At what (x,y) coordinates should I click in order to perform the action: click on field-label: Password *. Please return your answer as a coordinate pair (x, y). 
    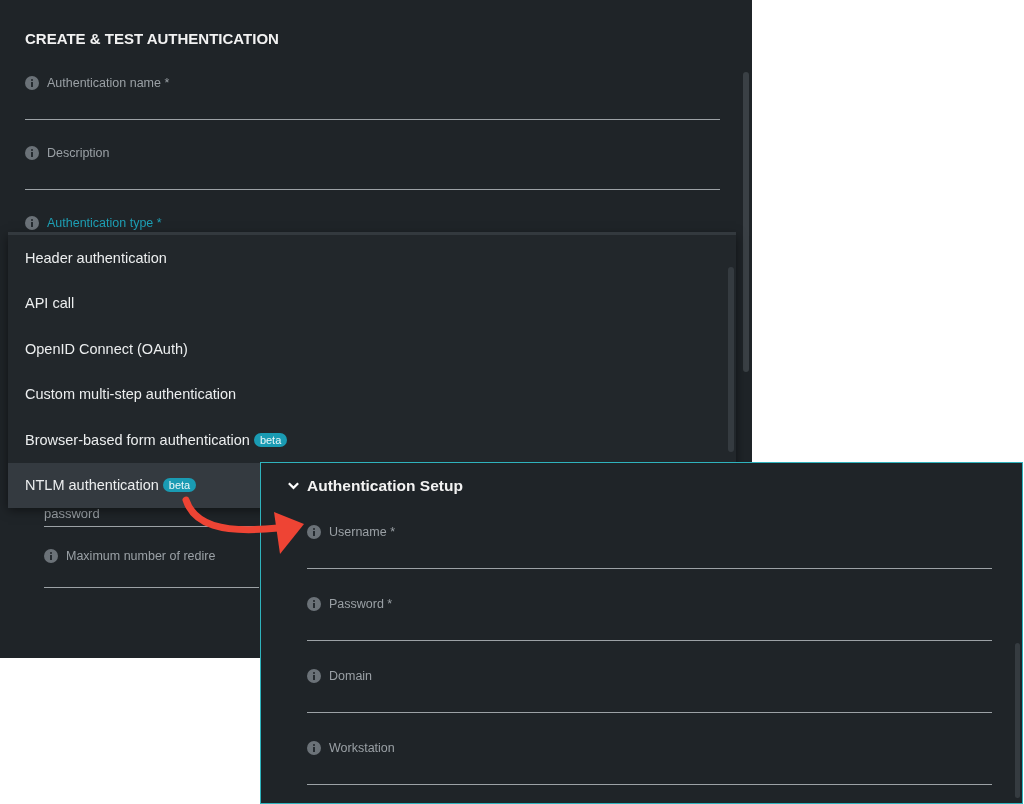
    Looking at the image, I should click on (361, 604).